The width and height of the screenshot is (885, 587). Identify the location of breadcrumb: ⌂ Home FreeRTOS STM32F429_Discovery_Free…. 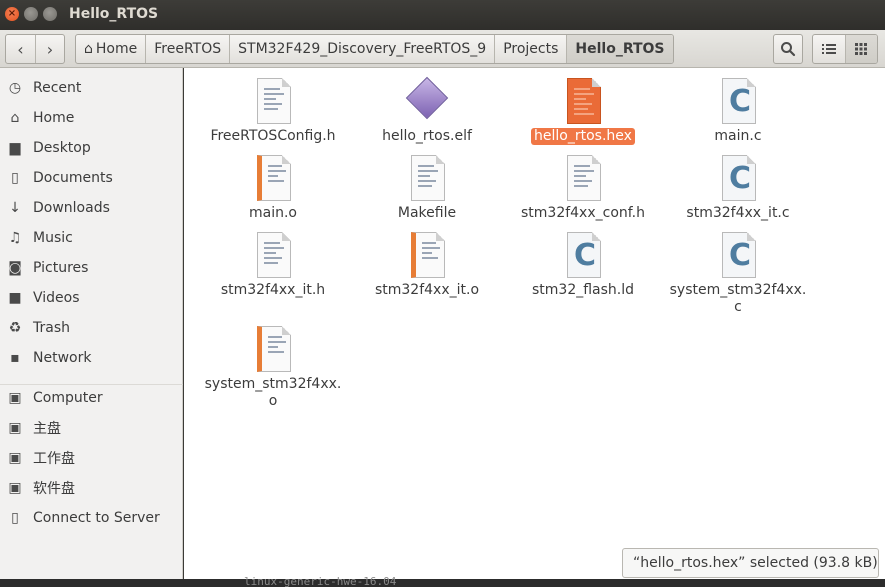
(374, 49).